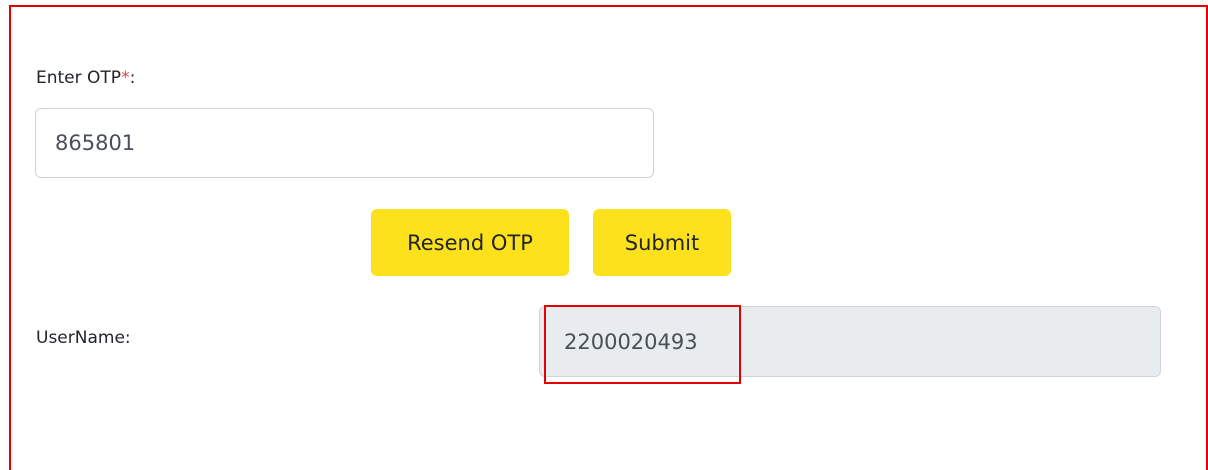  I want to click on otp-label-text: Enter OTP, so click(79, 78).